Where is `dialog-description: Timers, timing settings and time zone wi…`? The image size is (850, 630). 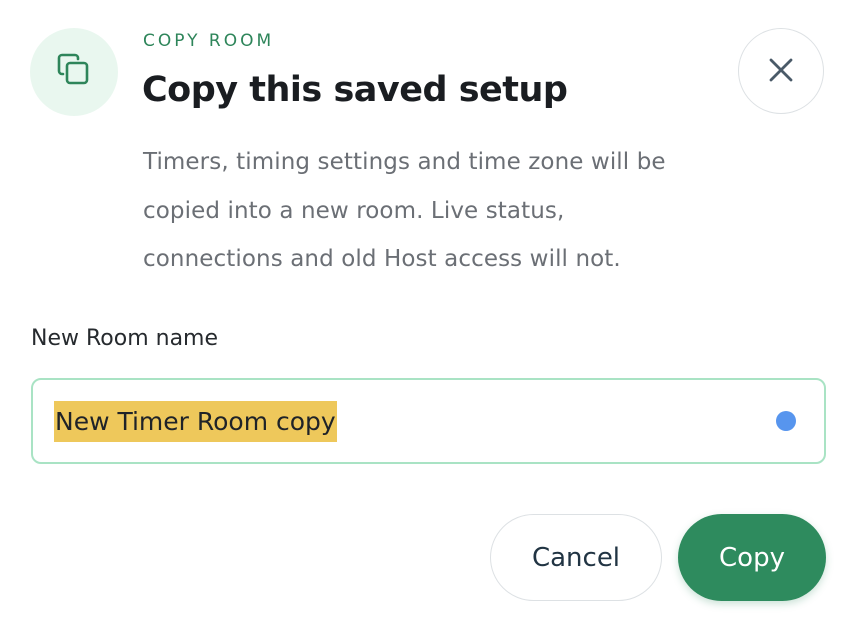 dialog-description: Timers, timing settings and time zone wi… is located at coordinates (404, 210).